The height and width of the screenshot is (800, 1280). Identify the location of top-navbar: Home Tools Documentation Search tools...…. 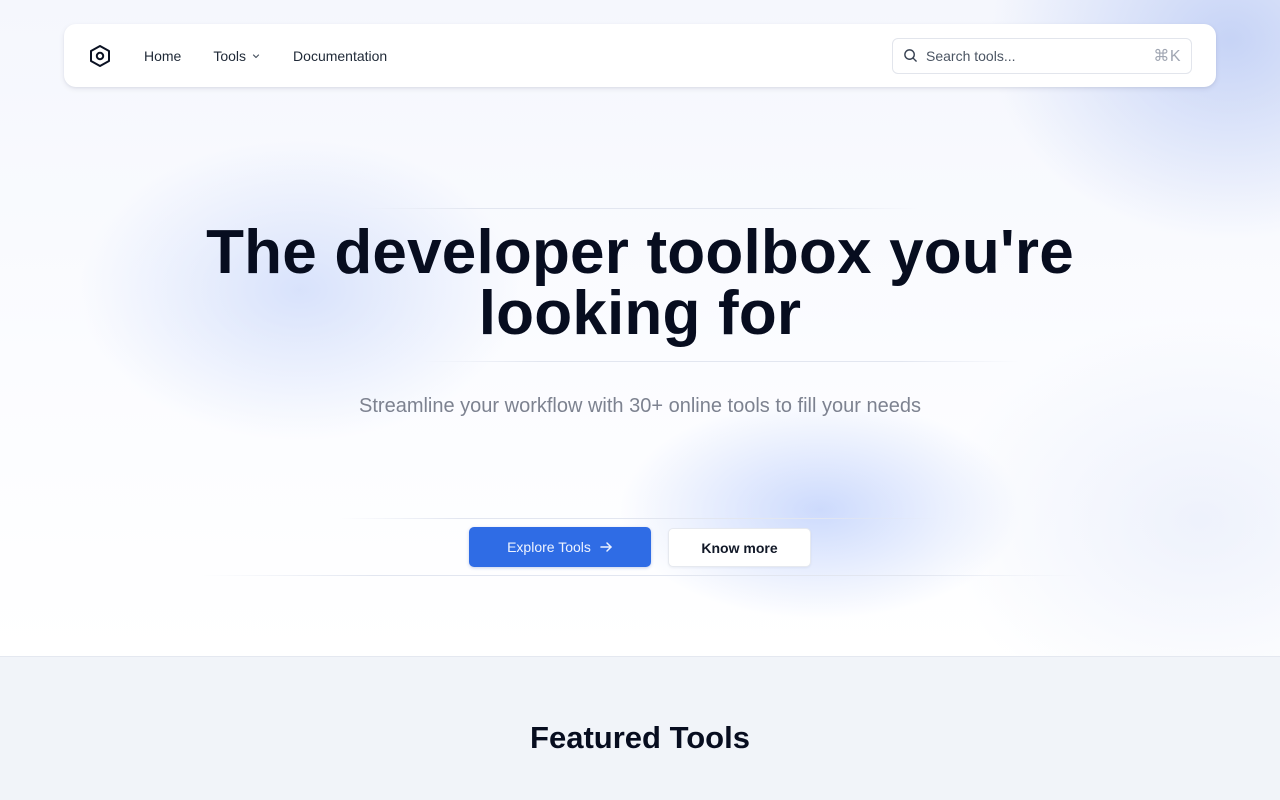
(640, 55).